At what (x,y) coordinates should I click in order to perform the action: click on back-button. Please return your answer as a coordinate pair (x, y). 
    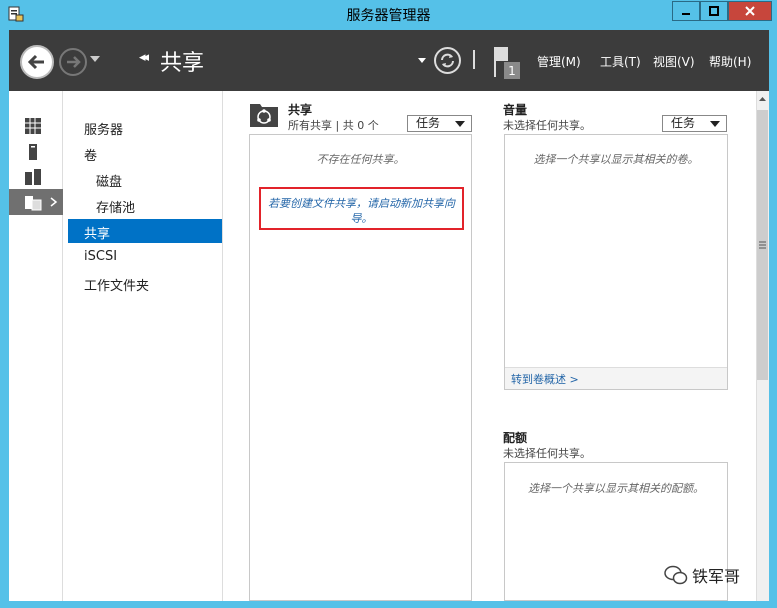
    Looking at the image, I should click on (37, 62).